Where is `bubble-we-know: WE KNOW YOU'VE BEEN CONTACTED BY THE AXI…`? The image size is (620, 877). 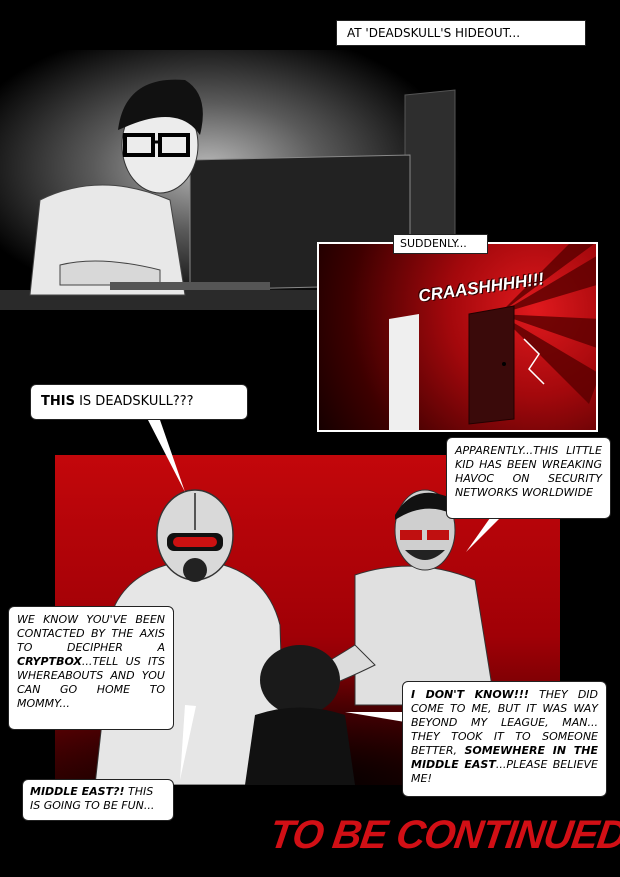
bubble-we-know: WE KNOW YOU'VE BEEN CONTACTED BY THE AXI… is located at coordinates (91, 668).